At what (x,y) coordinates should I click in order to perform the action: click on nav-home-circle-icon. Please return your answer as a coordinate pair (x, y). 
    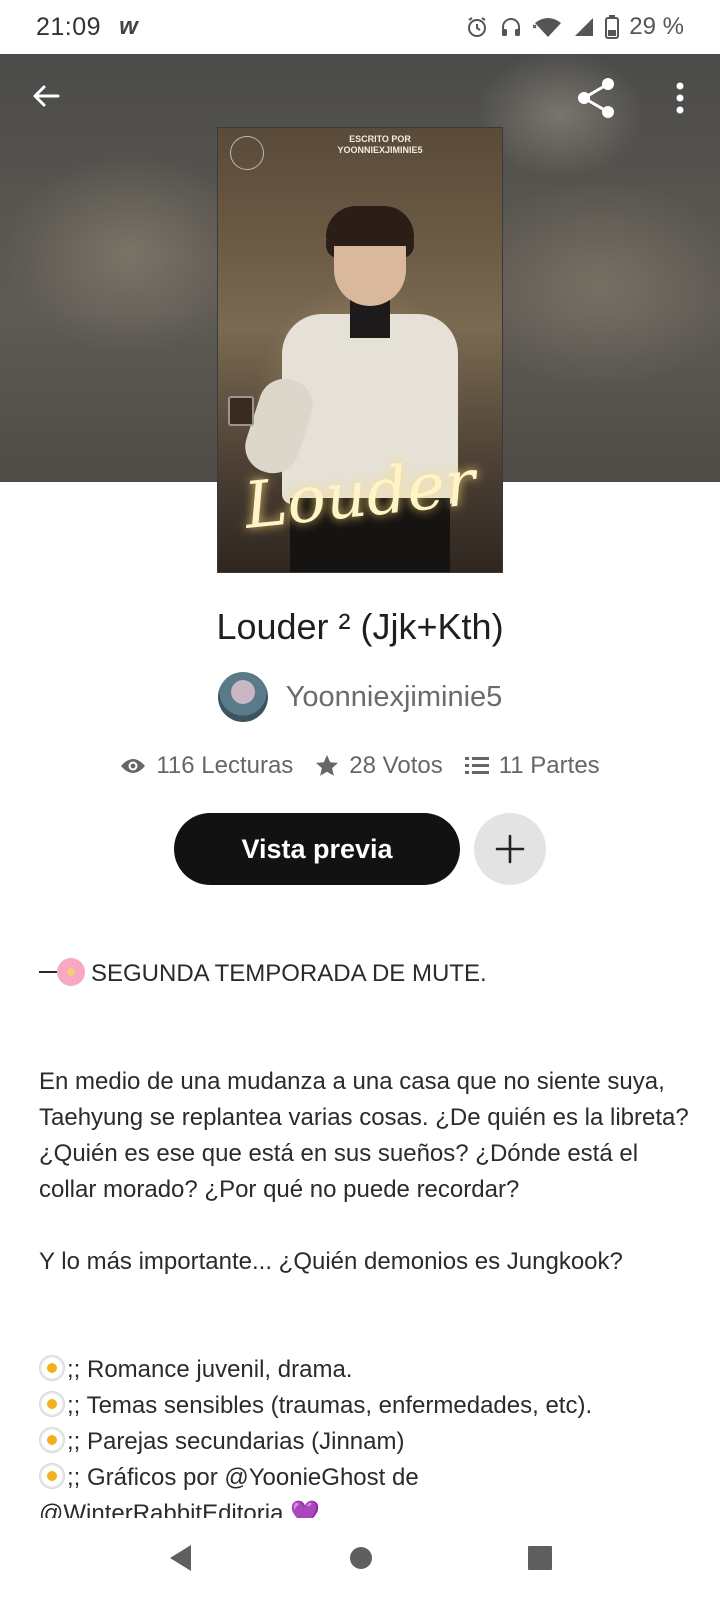
    Looking at the image, I should click on (361, 1560).